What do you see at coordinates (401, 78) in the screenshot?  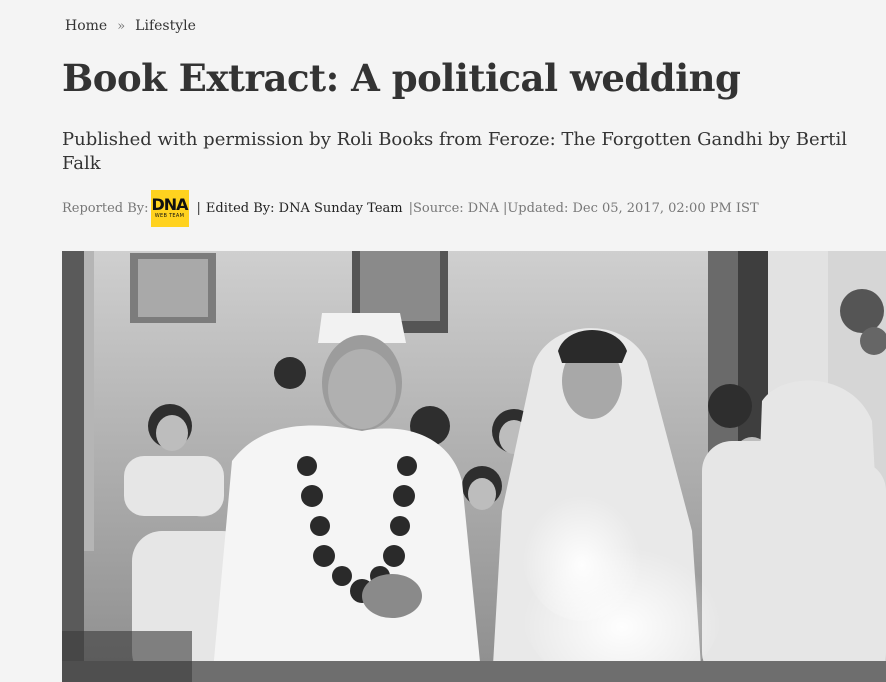 I see `article-title: Book Extract: A political wedding` at bounding box center [401, 78].